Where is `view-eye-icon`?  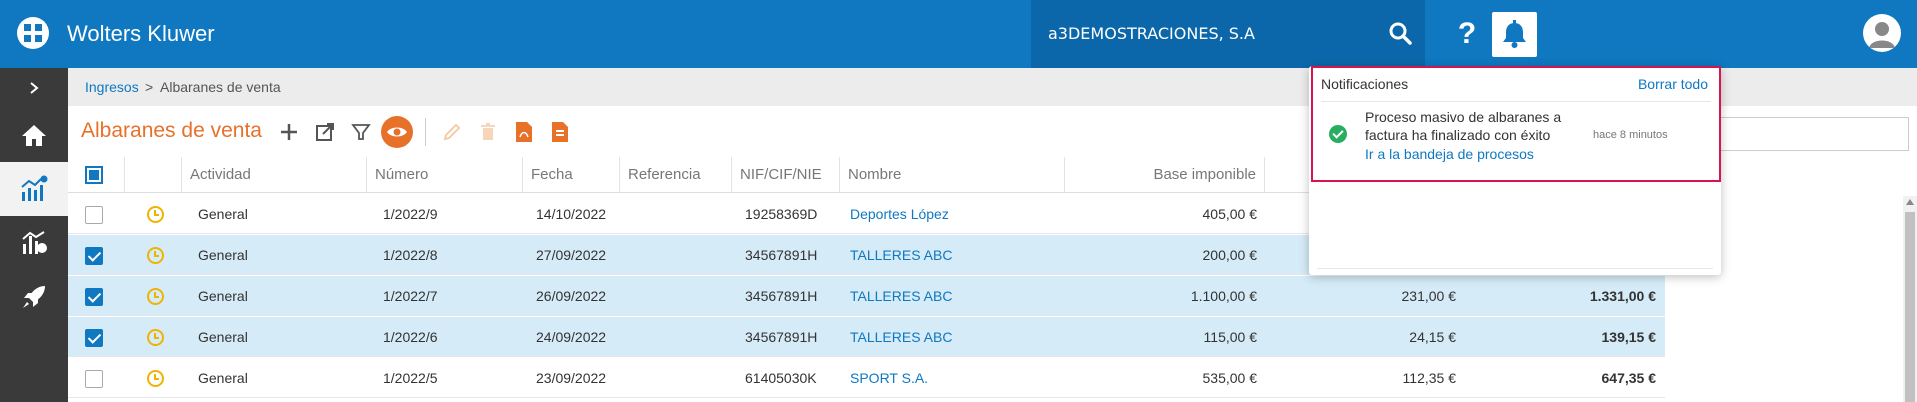 view-eye-icon is located at coordinates (397, 132).